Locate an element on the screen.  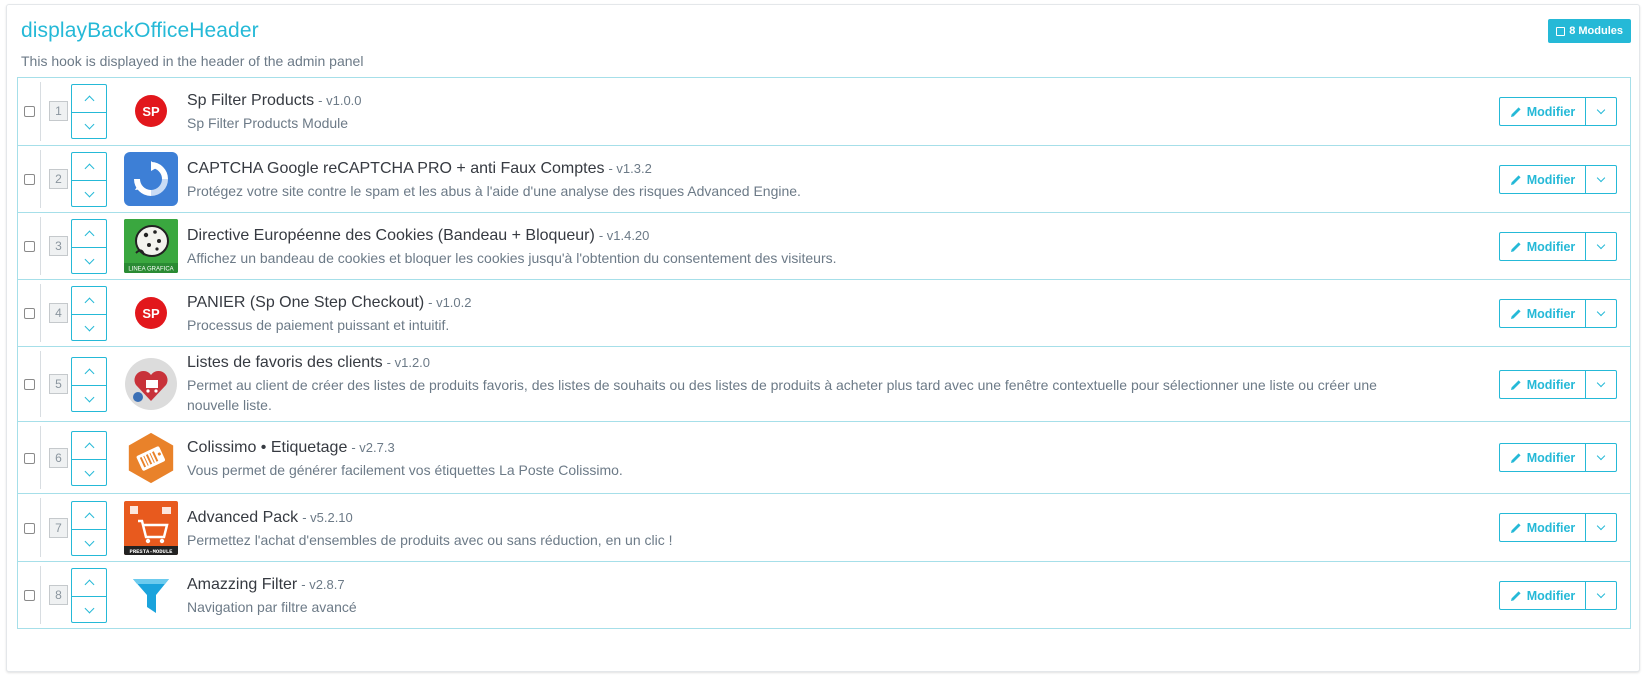
cookie-icon: LINEA GRAFICA is located at coordinates (151, 246).